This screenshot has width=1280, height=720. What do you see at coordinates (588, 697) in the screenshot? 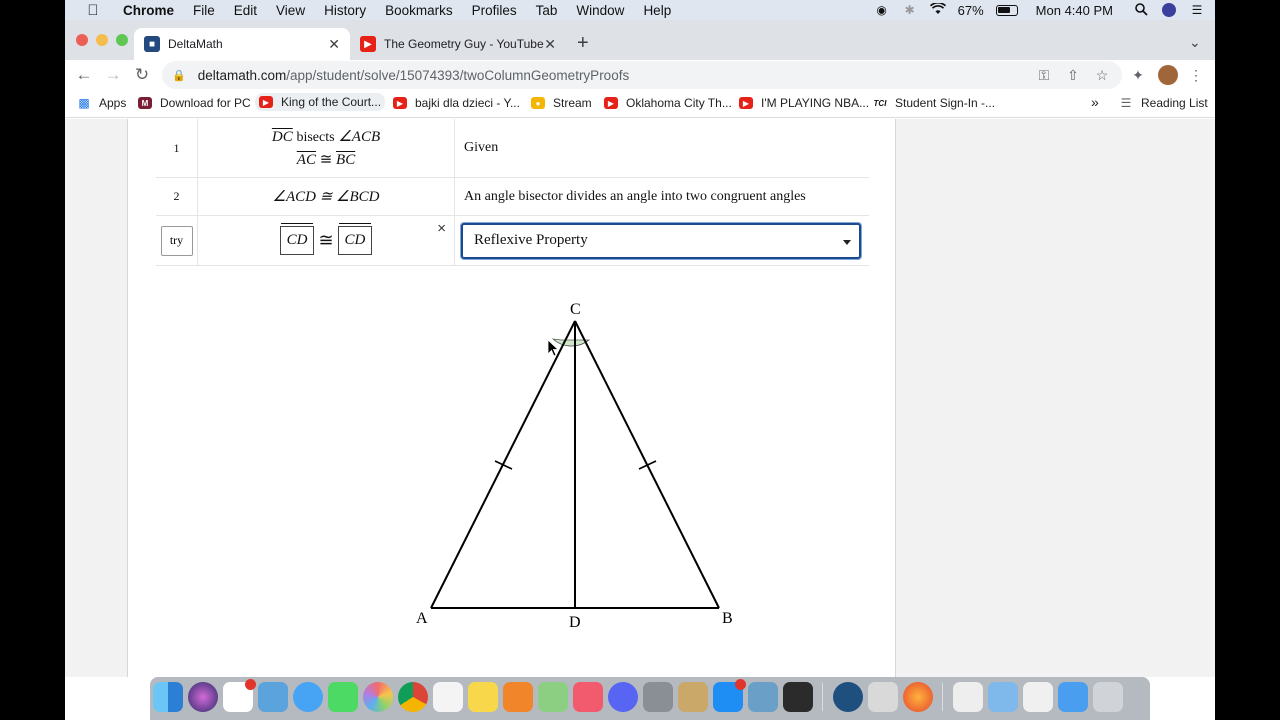
I see `music-icon` at bounding box center [588, 697].